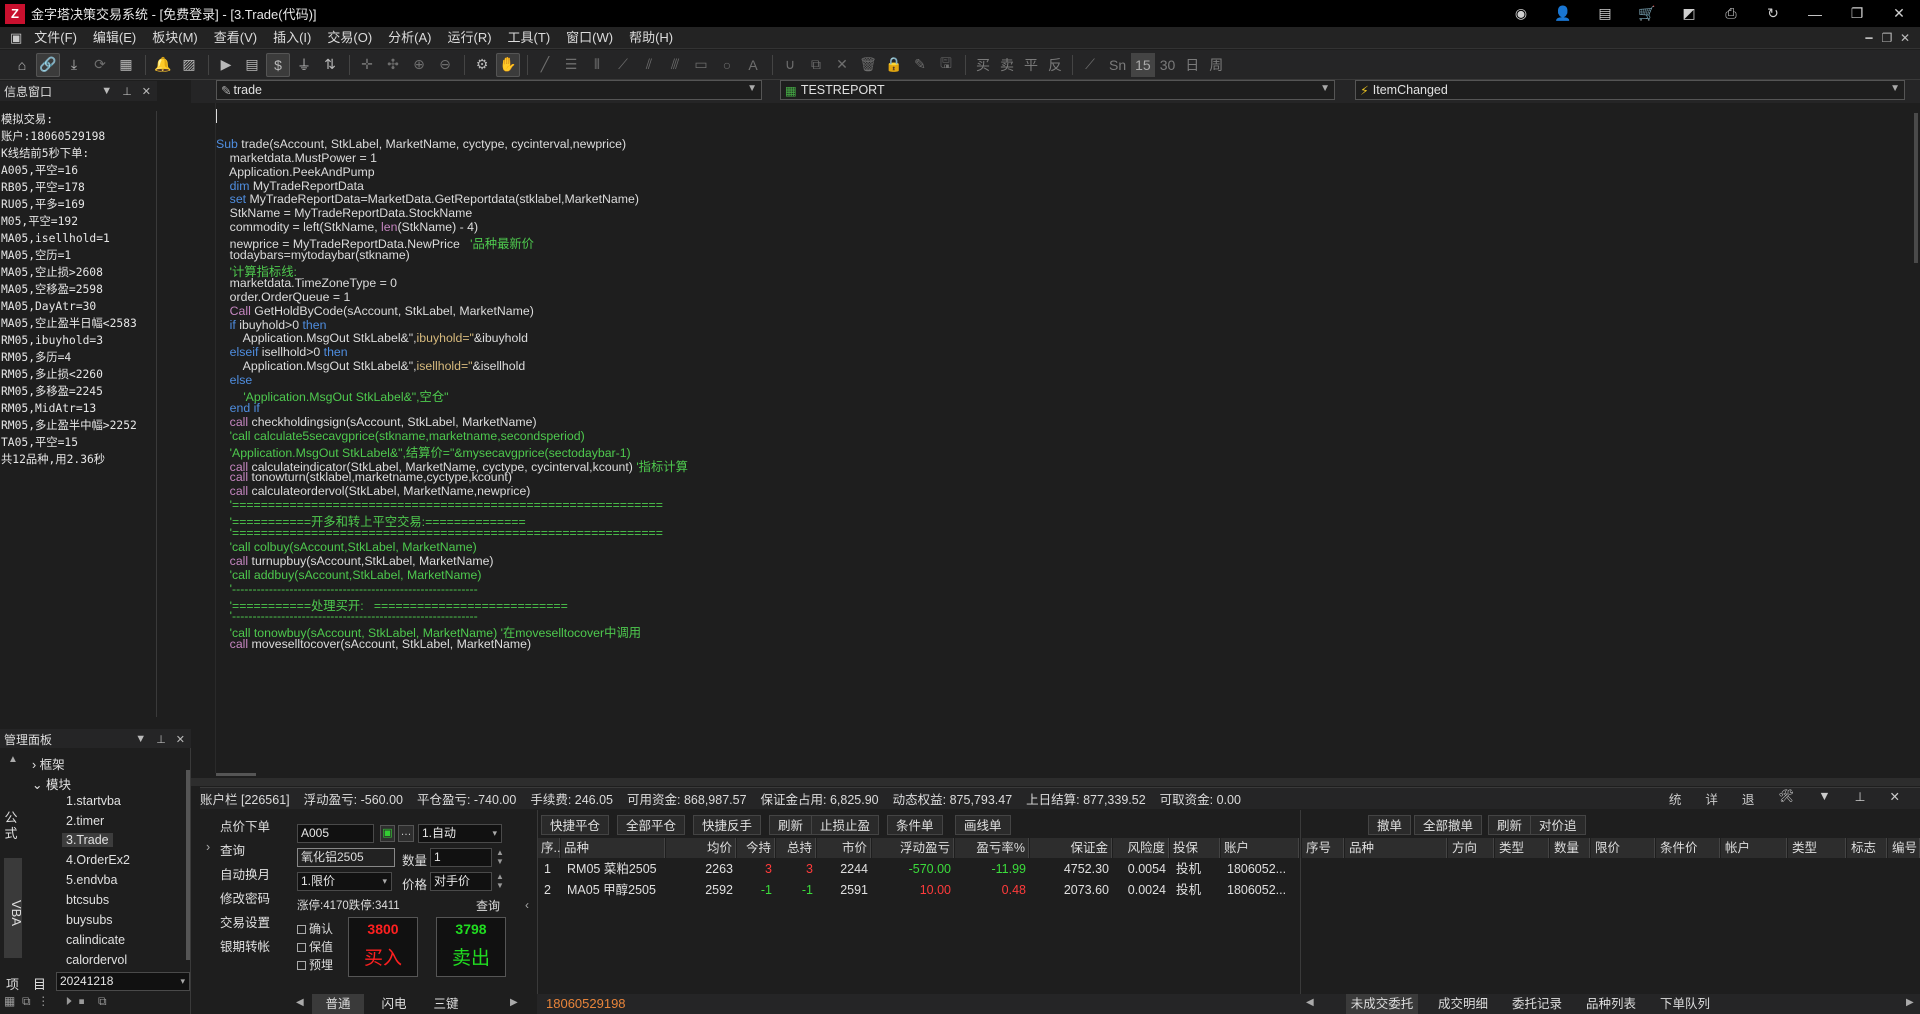 This screenshot has height=1014, width=1920. What do you see at coordinates (1323, 848) in the screenshot?
I see `order-col-header: 序号` at bounding box center [1323, 848].